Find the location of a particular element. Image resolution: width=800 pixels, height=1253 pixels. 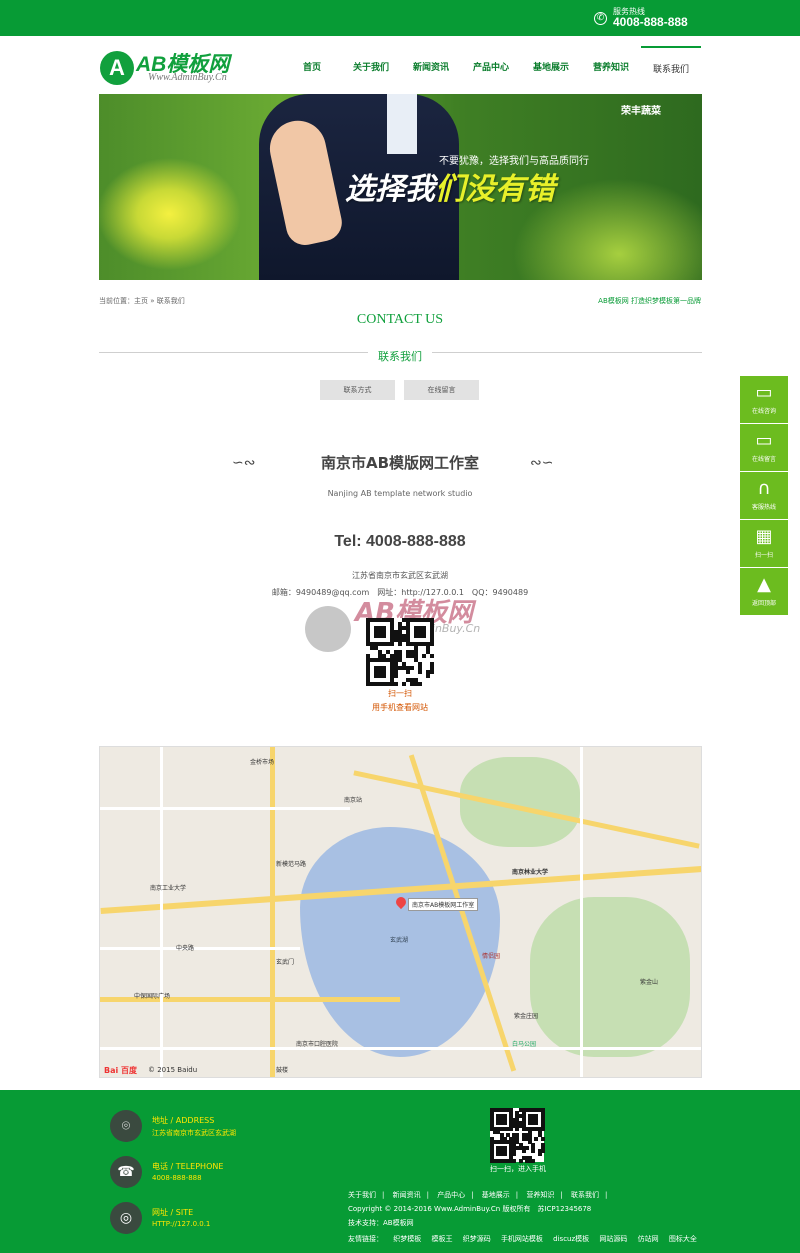

watermark-logo-icon is located at coordinates (328, 629).